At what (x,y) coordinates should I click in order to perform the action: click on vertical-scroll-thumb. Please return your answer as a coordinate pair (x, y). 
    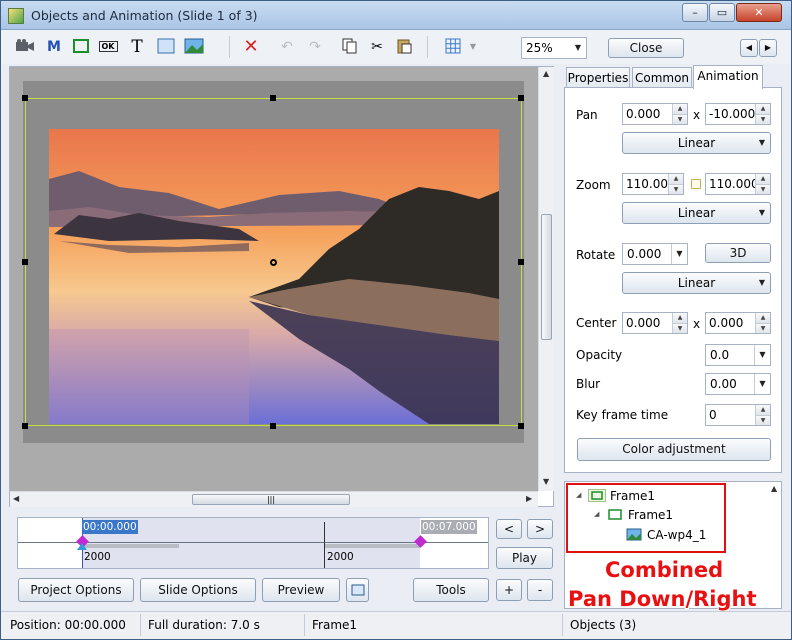
    Looking at the image, I should click on (546, 277).